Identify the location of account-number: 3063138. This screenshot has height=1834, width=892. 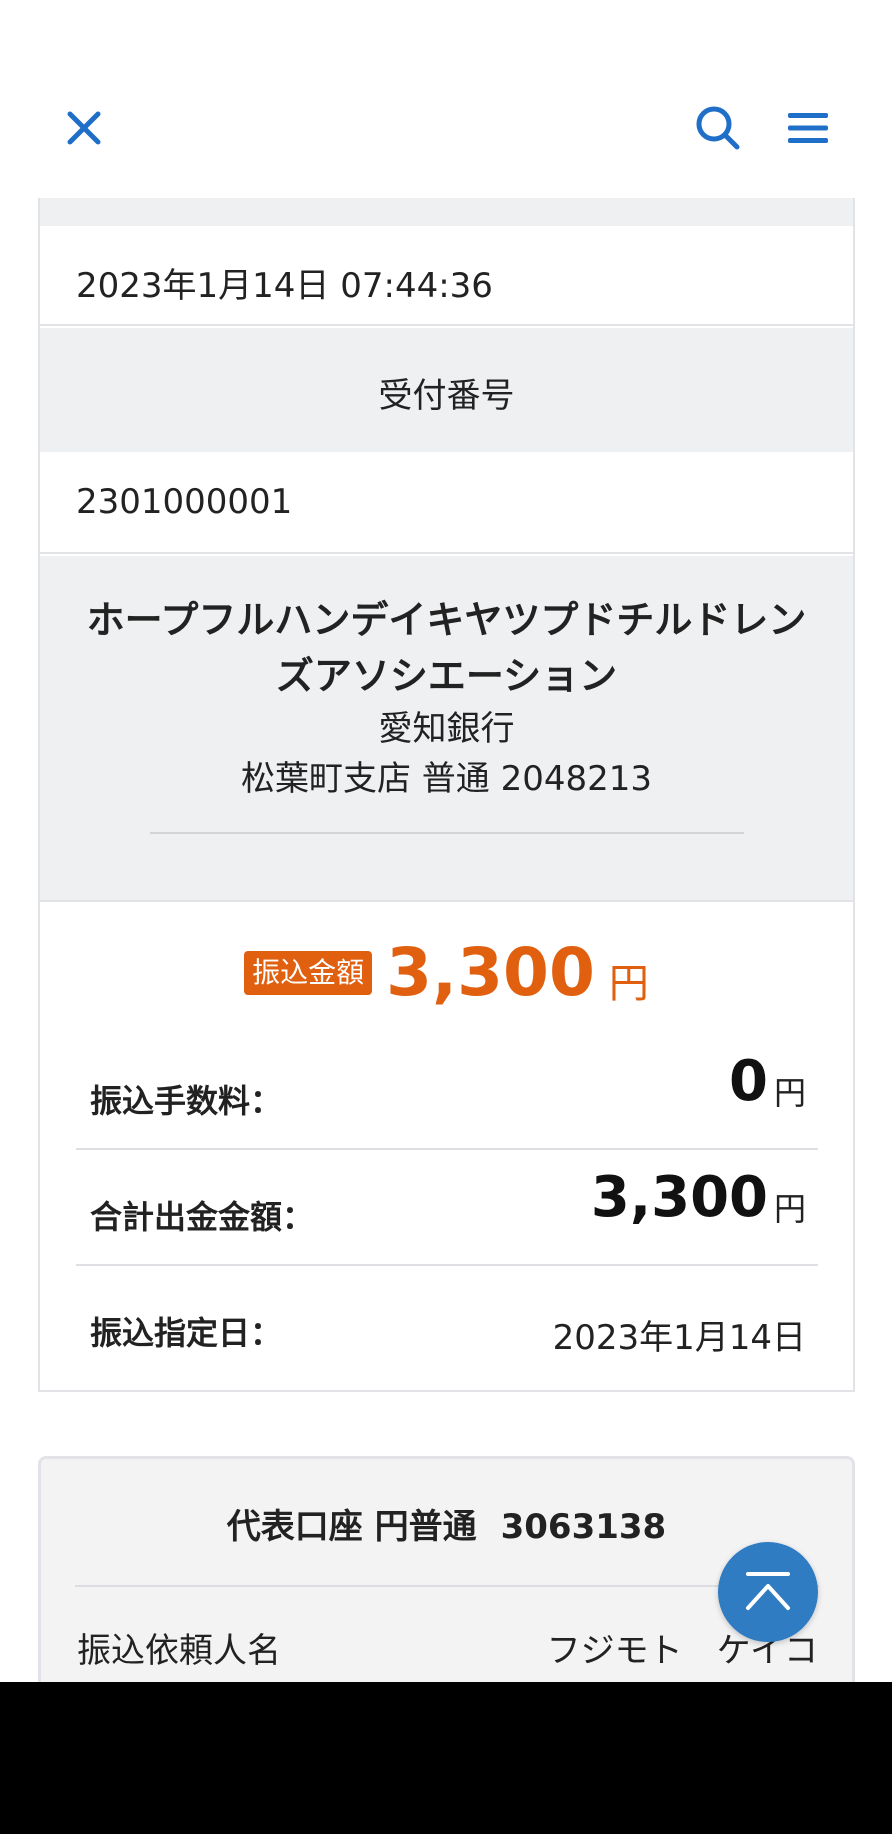
(583, 1527).